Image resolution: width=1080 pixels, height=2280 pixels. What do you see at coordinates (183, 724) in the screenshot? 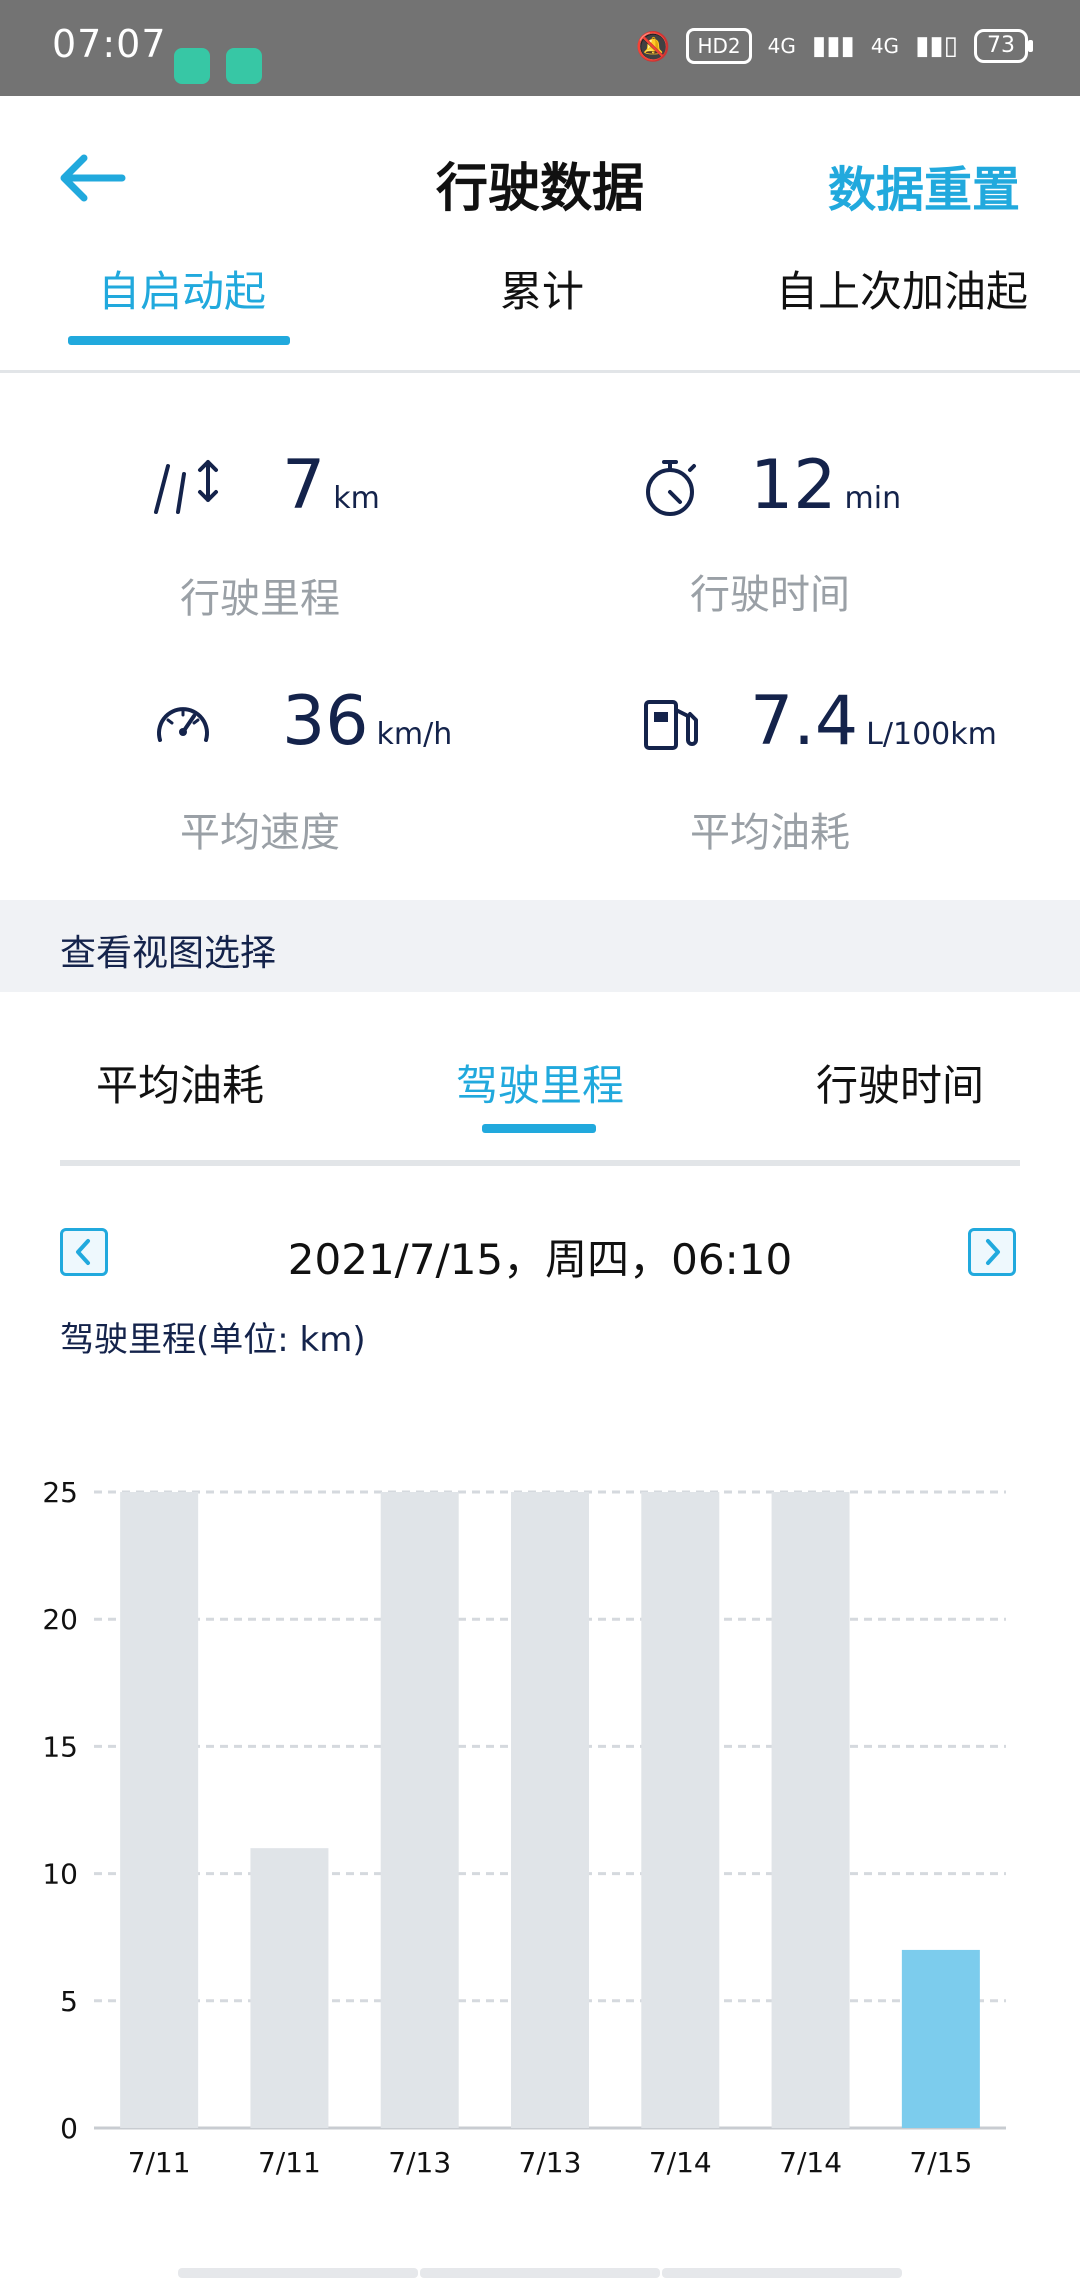
I see `speedometer-icon` at bounding box center [183, 724].